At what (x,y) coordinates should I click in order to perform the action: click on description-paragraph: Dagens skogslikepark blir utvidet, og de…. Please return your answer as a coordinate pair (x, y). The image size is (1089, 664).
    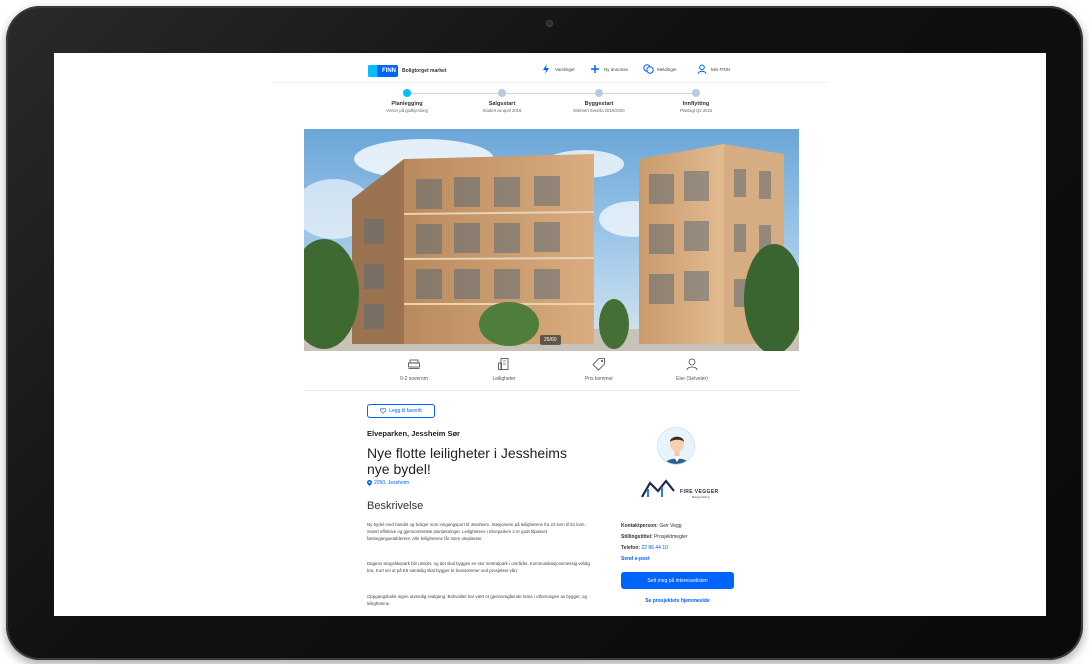
    Looking at the image, I should click on (478, 567).